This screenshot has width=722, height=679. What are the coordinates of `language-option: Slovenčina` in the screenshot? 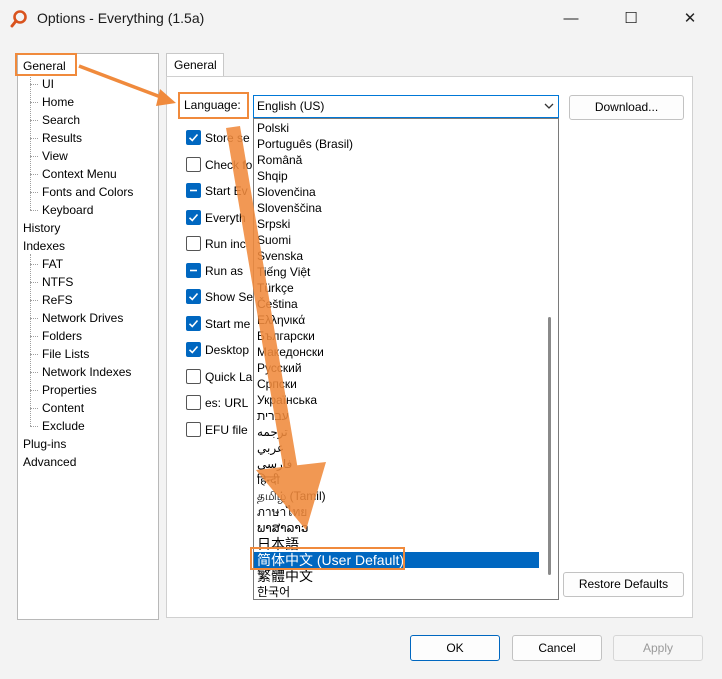 It's located at (286, 192).